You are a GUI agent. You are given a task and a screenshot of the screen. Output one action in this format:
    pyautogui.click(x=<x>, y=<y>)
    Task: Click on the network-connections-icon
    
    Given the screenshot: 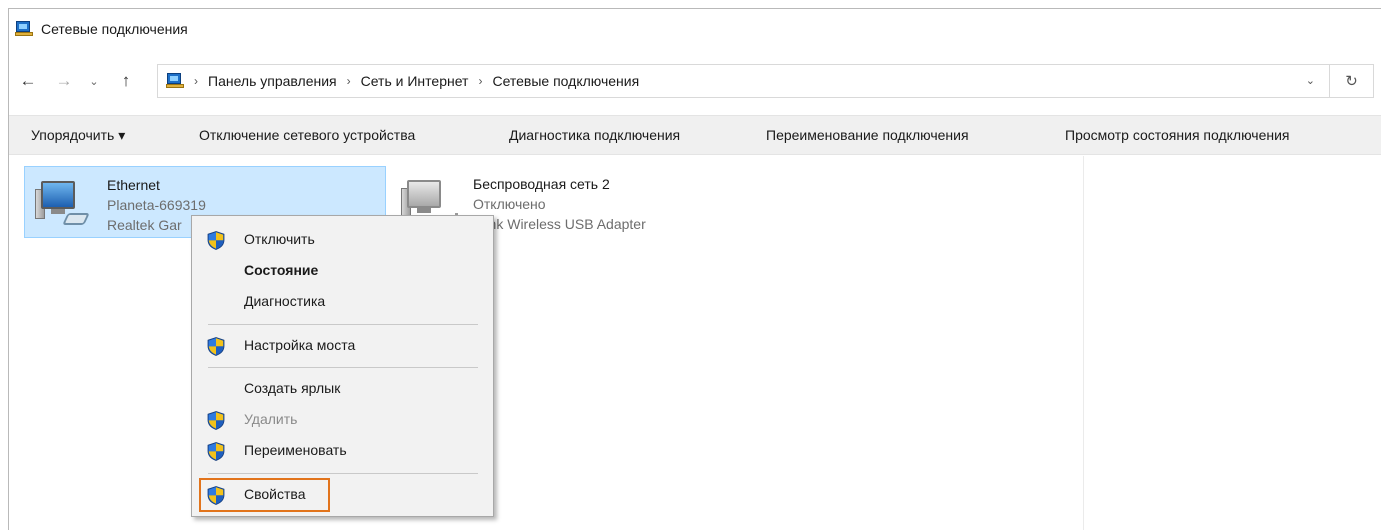 What is the action you would take?
    pyautogui.click(x=24, y=29)
    